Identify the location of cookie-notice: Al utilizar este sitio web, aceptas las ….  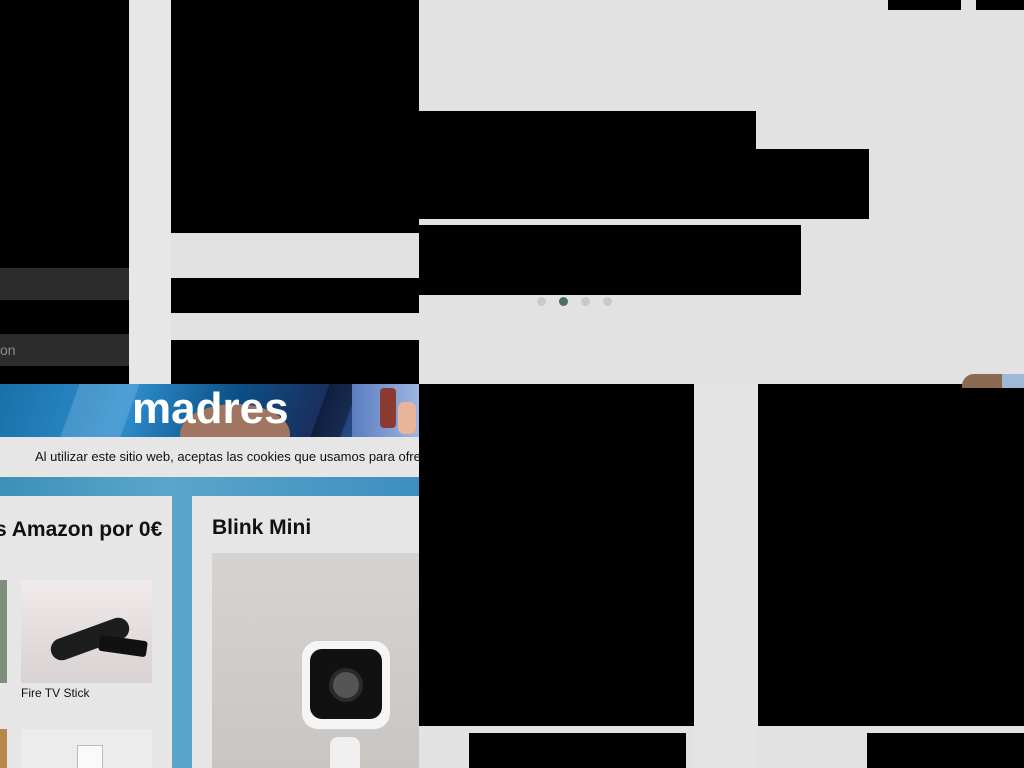
(209, 457).